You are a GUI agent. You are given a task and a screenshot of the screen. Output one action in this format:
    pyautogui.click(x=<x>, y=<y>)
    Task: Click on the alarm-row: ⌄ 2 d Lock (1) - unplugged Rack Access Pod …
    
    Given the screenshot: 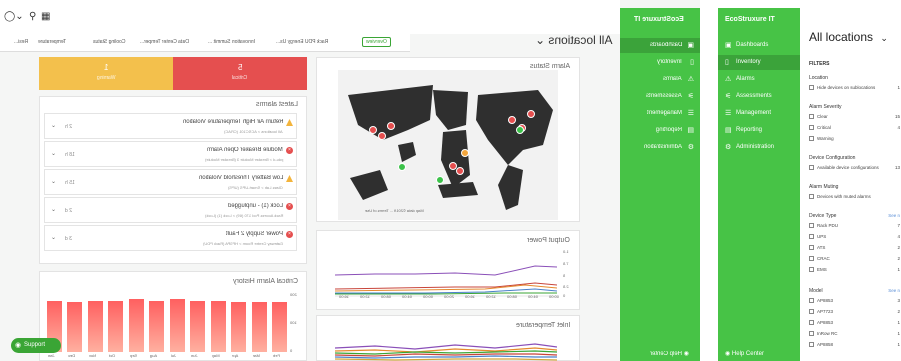 What is the action you would take?
    pyautogui.click(x=170, y=210)
    